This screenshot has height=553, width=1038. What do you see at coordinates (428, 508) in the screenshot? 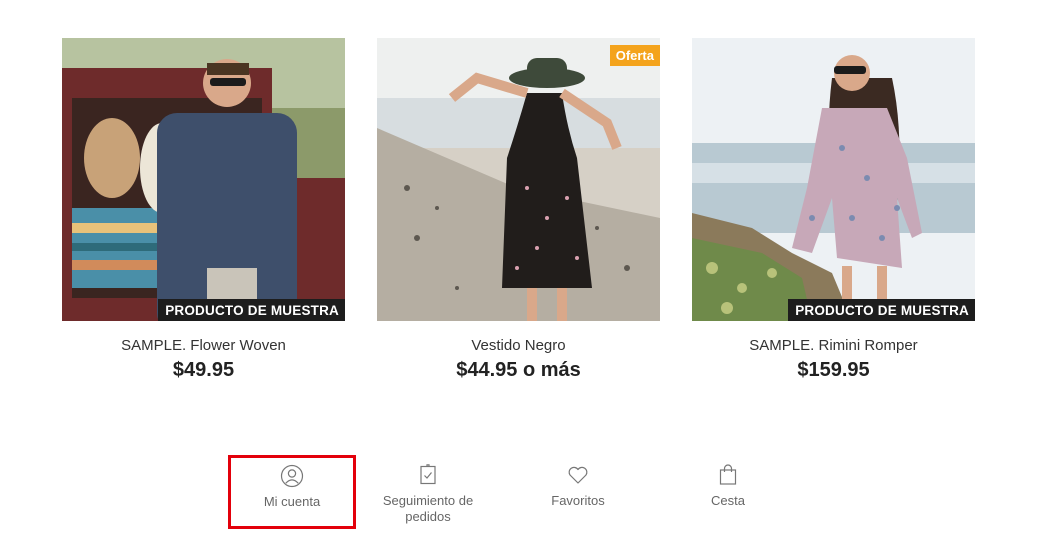
I see `nav-label: Seguimiento de pedidos` at bounding box center [428, 508].